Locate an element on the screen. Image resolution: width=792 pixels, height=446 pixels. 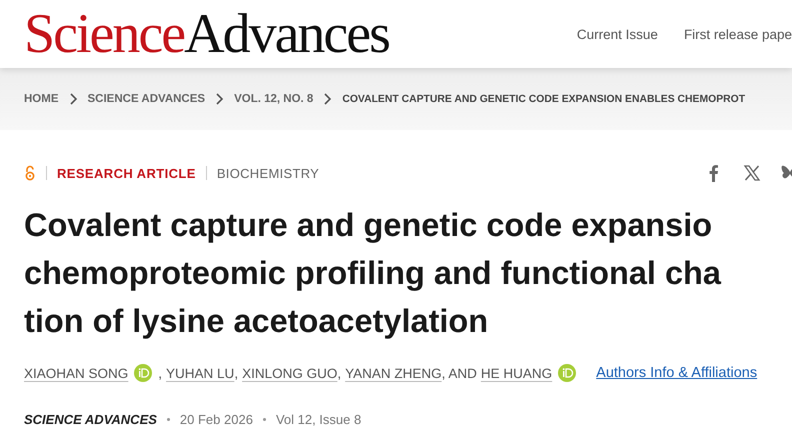
affiliations-link: Authors Info & Affiliations is located at coordinates (677, 373).